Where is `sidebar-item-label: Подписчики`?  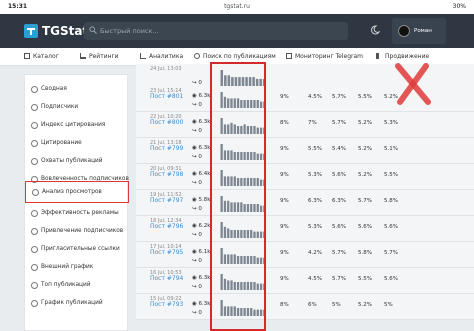
sidebar-item-label: Подписчики is located at coordinates (60, 107).